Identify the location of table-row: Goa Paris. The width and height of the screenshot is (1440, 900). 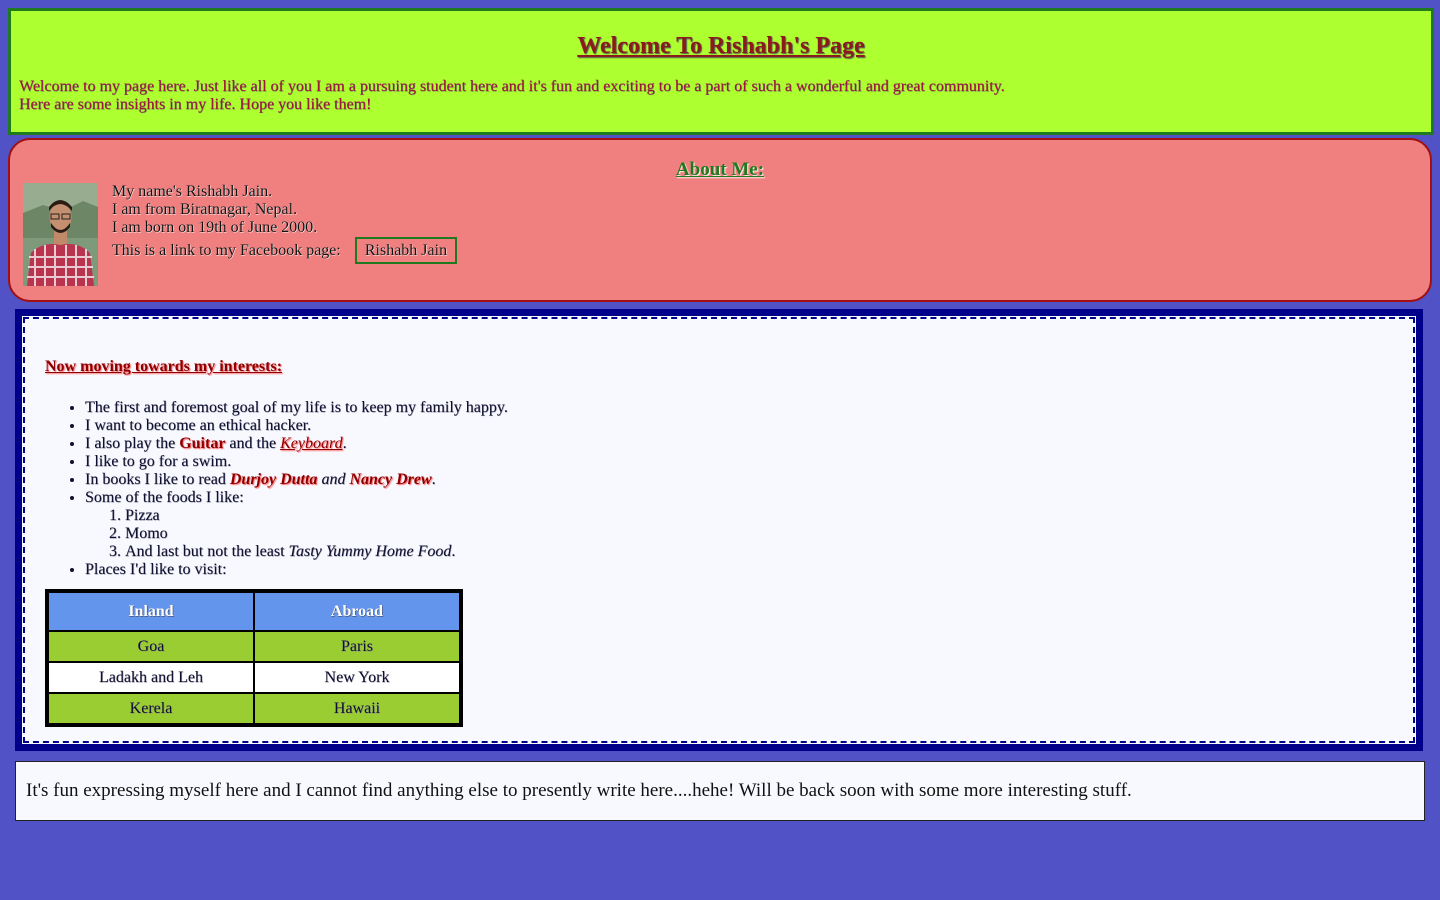
(254, 646).